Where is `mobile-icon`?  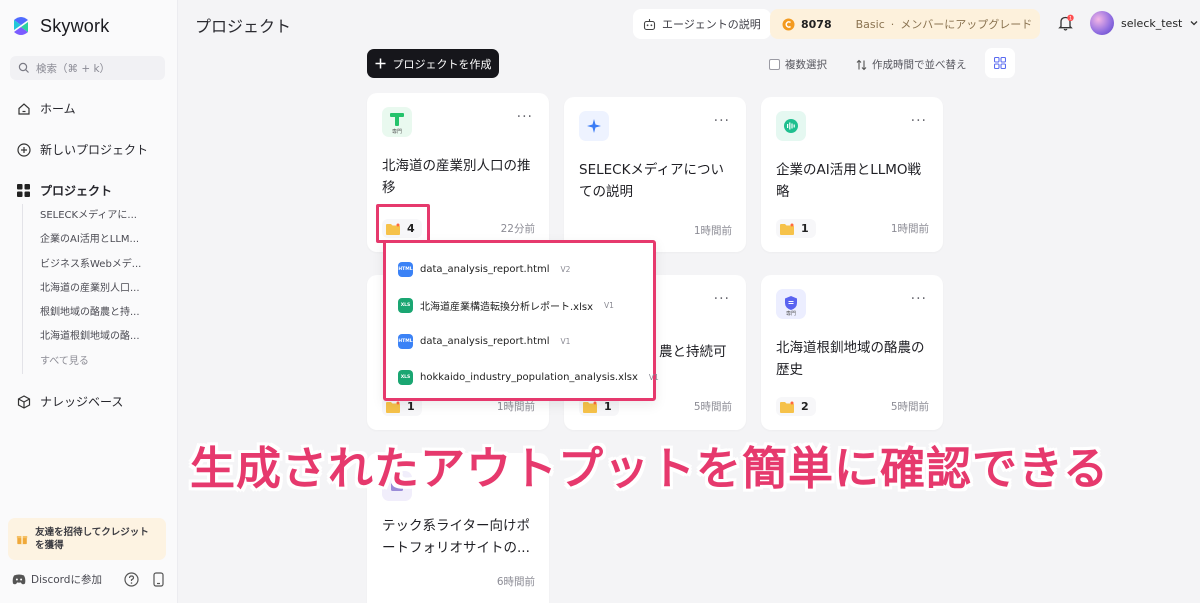 mobile-icon is located at coordinates (158, 579).